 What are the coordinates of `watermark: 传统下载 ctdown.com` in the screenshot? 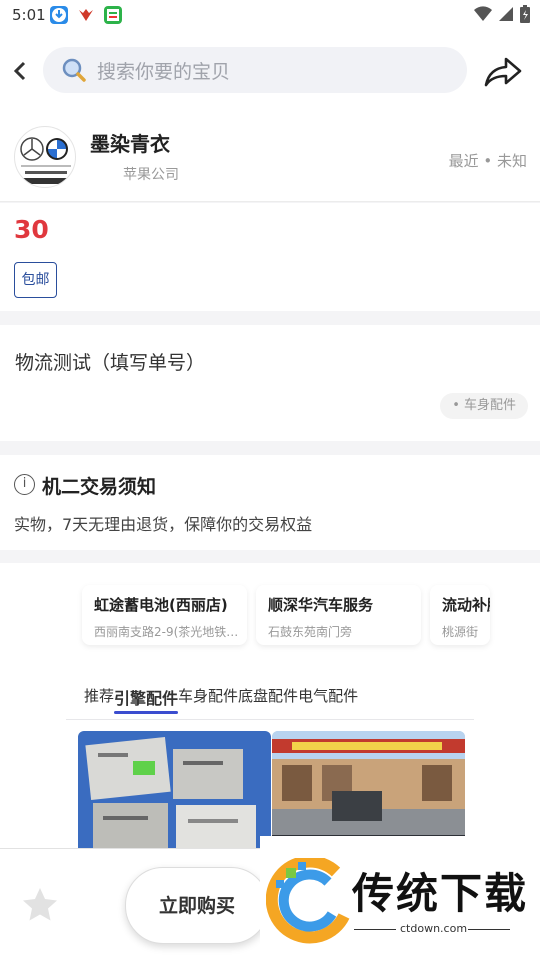 It's located at (400, 898).